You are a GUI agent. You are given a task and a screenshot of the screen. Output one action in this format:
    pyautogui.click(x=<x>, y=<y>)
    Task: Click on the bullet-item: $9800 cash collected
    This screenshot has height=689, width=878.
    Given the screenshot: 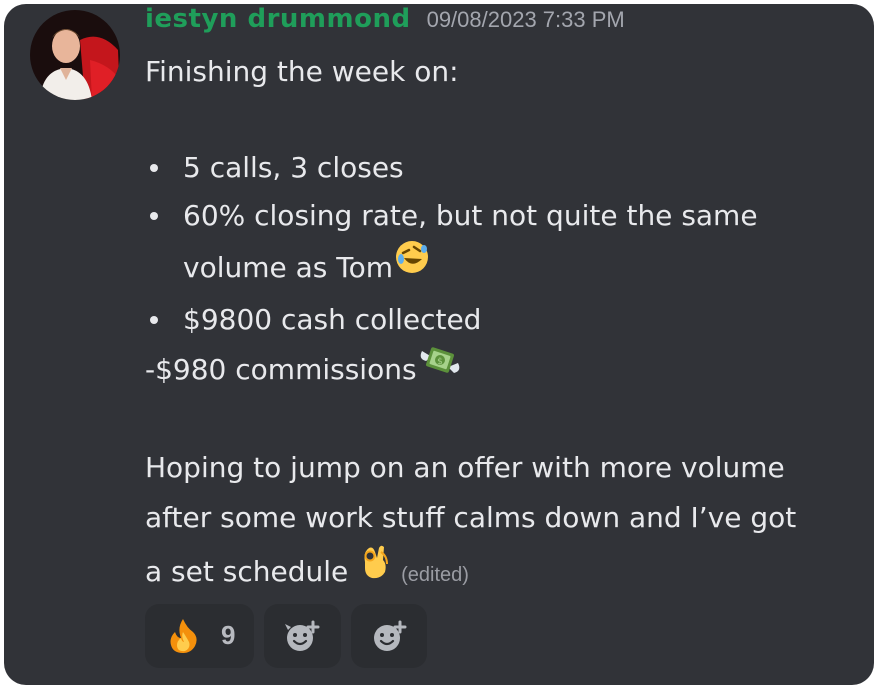 What is the action you would take?
    pyautogui.click(x=505, y=320)
    